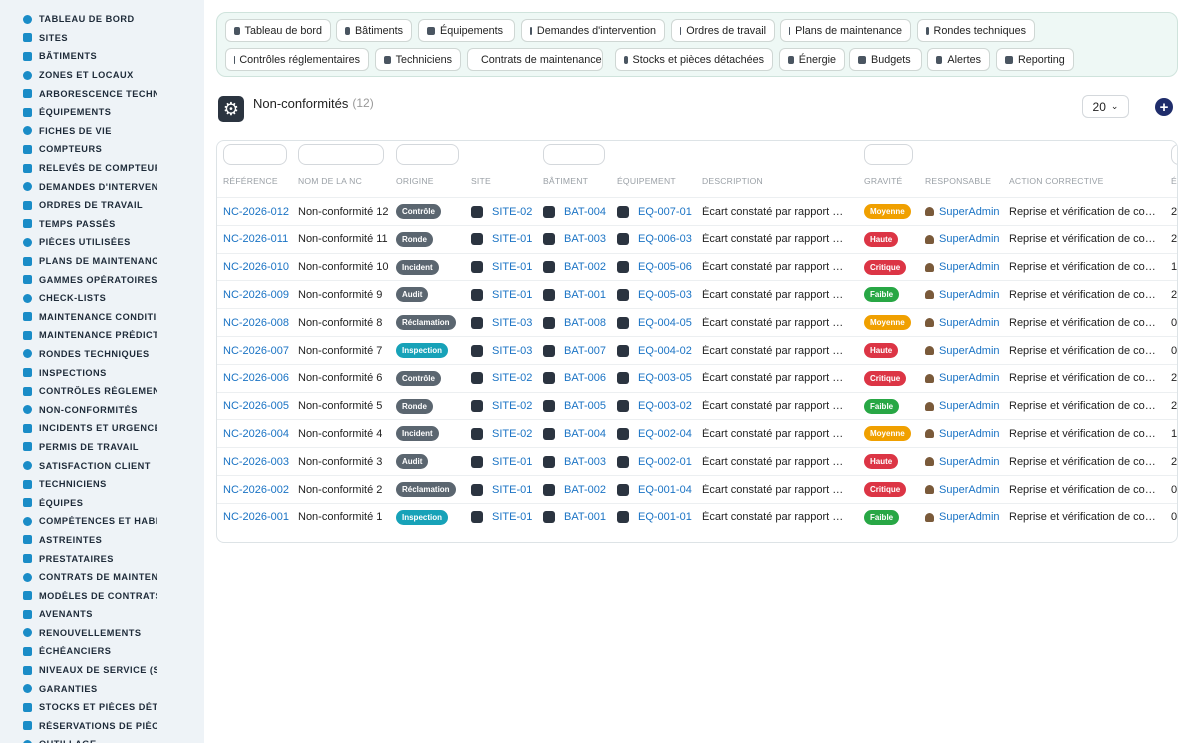  Describe the element at coordinates (255, 154) in the screenshot. I see `filter-reference-input` at that location.